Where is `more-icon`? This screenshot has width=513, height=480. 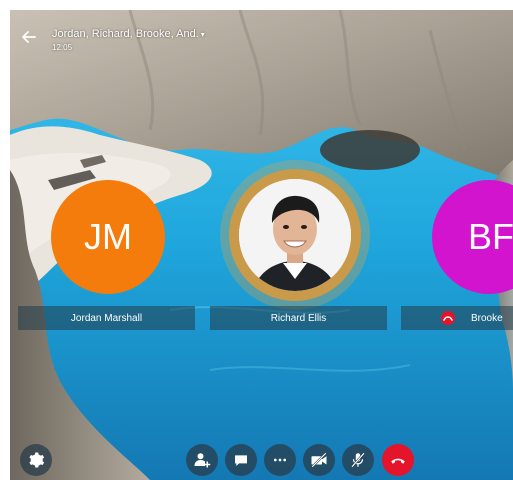 more-icon is located at coordinates (280, 460).